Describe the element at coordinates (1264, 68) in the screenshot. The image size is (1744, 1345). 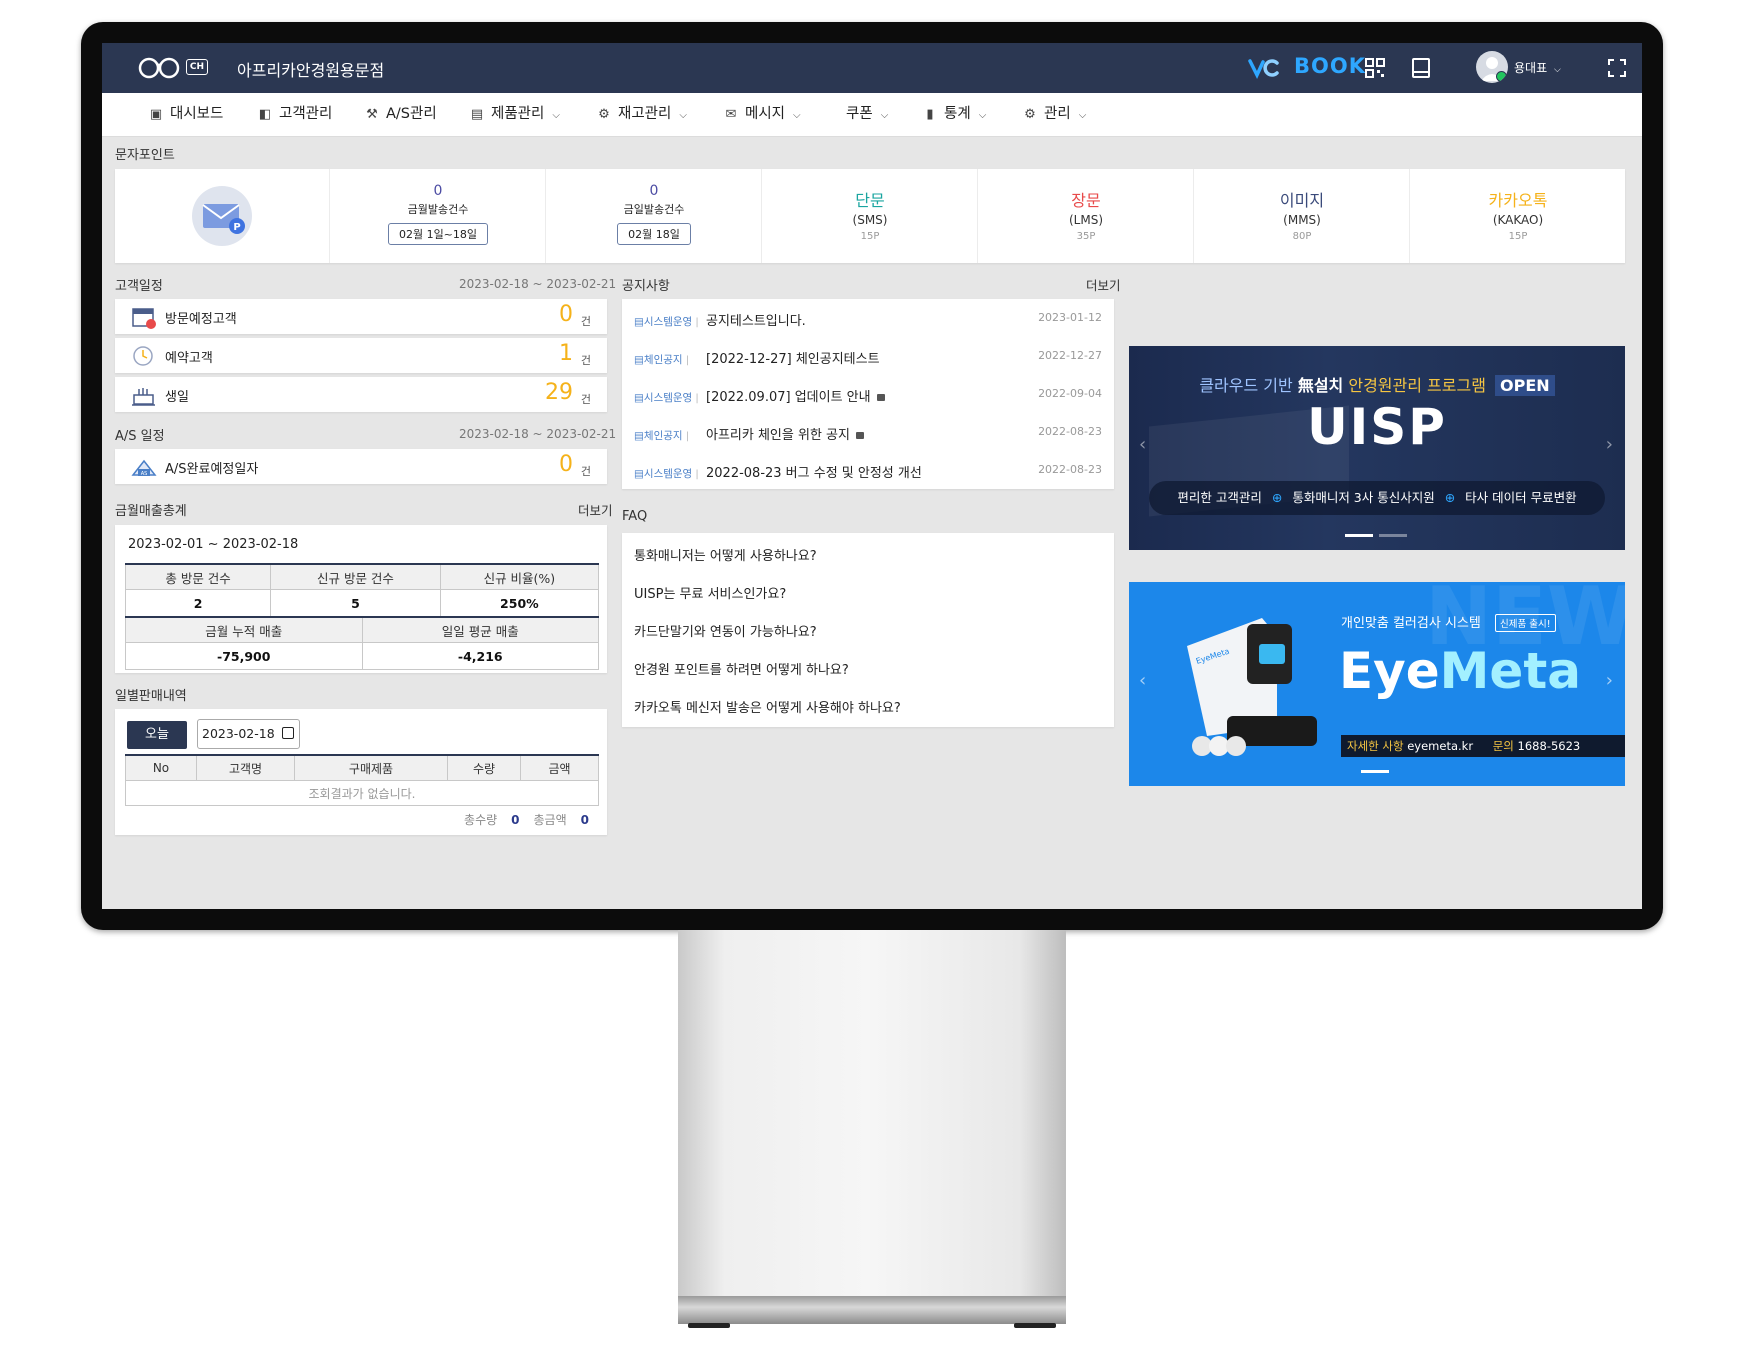
I see `vc-logo-icon` at that location.